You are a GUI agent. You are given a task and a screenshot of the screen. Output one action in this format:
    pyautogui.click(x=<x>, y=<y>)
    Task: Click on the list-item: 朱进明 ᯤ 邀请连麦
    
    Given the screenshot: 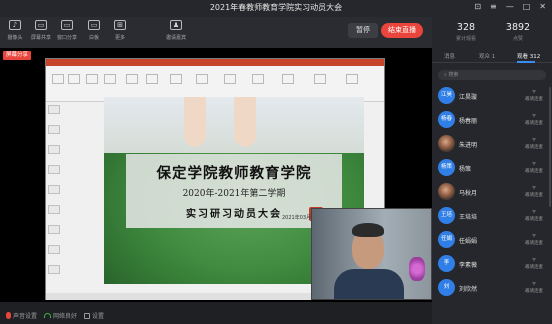 What is the action you would take?
    pyautogui.click(x=492, y=144)
    